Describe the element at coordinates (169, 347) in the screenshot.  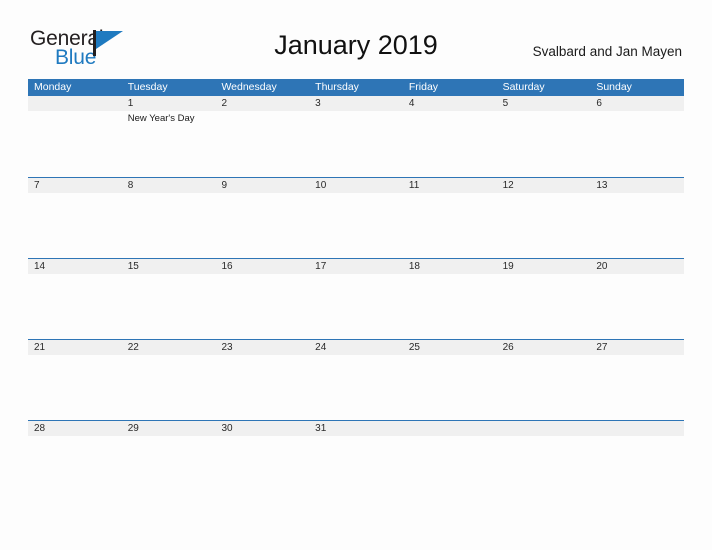
I see `day-number: 22` at that location.